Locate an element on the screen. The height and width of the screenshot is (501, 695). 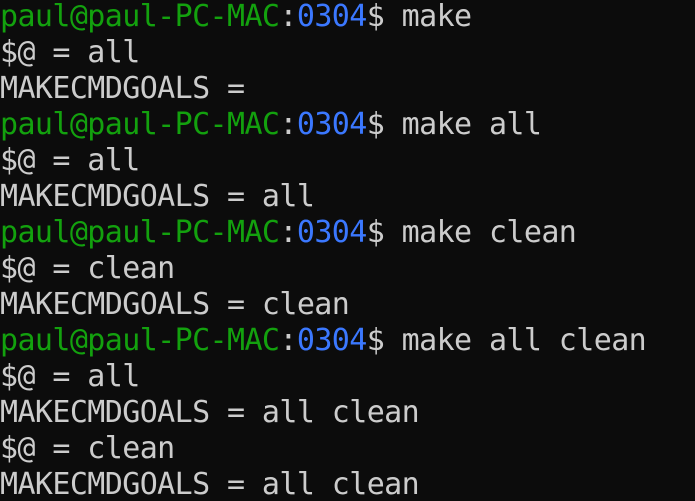
prompt-line: paul@paul-PC-MAC:0304$ make all is located at coordinates (347, 125).